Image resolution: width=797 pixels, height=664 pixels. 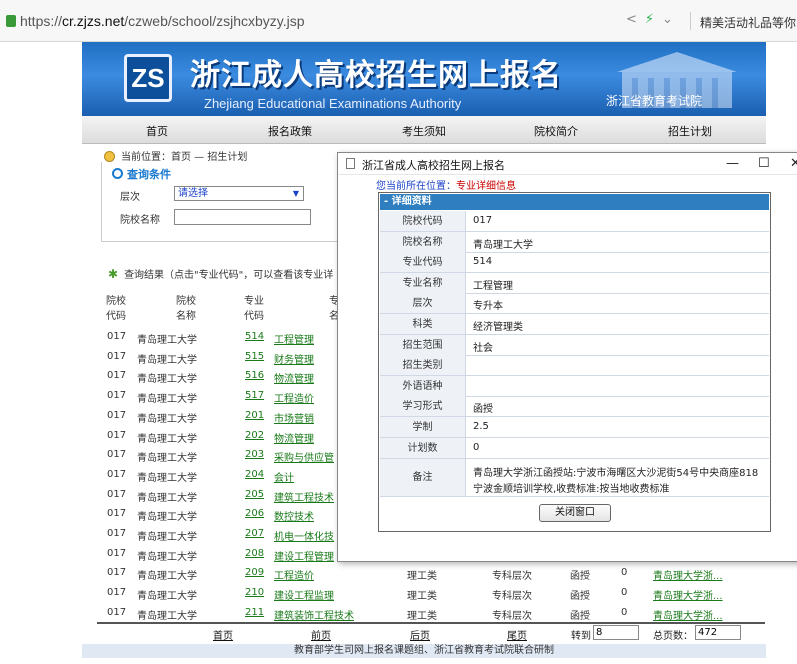 What do you see at coordinates (304, 456) in the screenshot?
I see `major-name-link: 采购与供应管` at bounding box center [304, 456].